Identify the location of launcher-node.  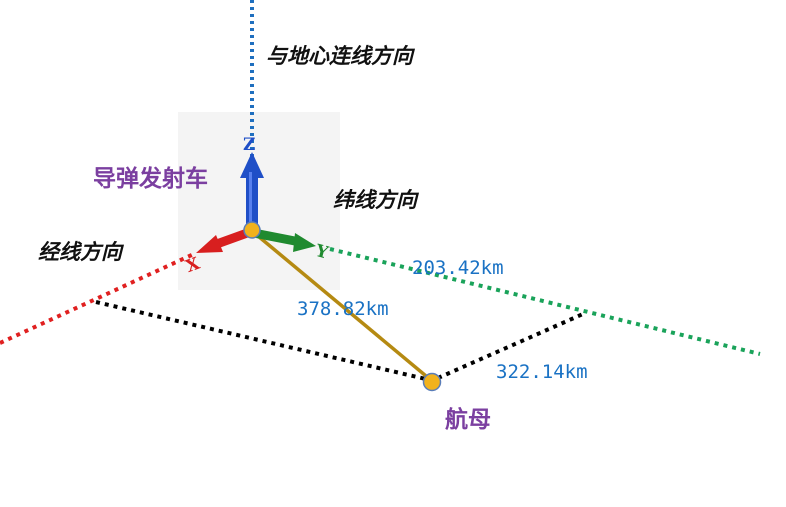
(252, 230).